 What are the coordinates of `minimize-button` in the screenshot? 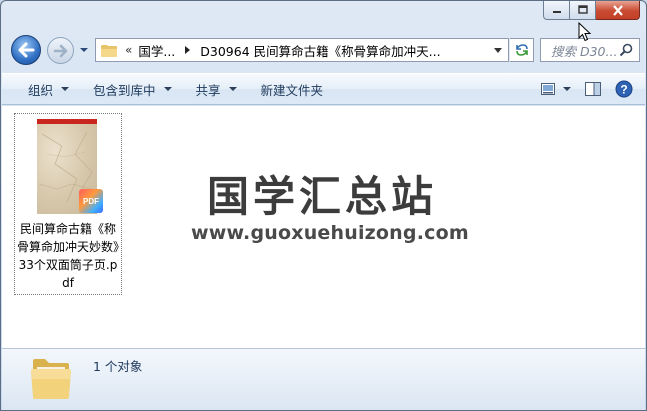 It's located at (556, 10).